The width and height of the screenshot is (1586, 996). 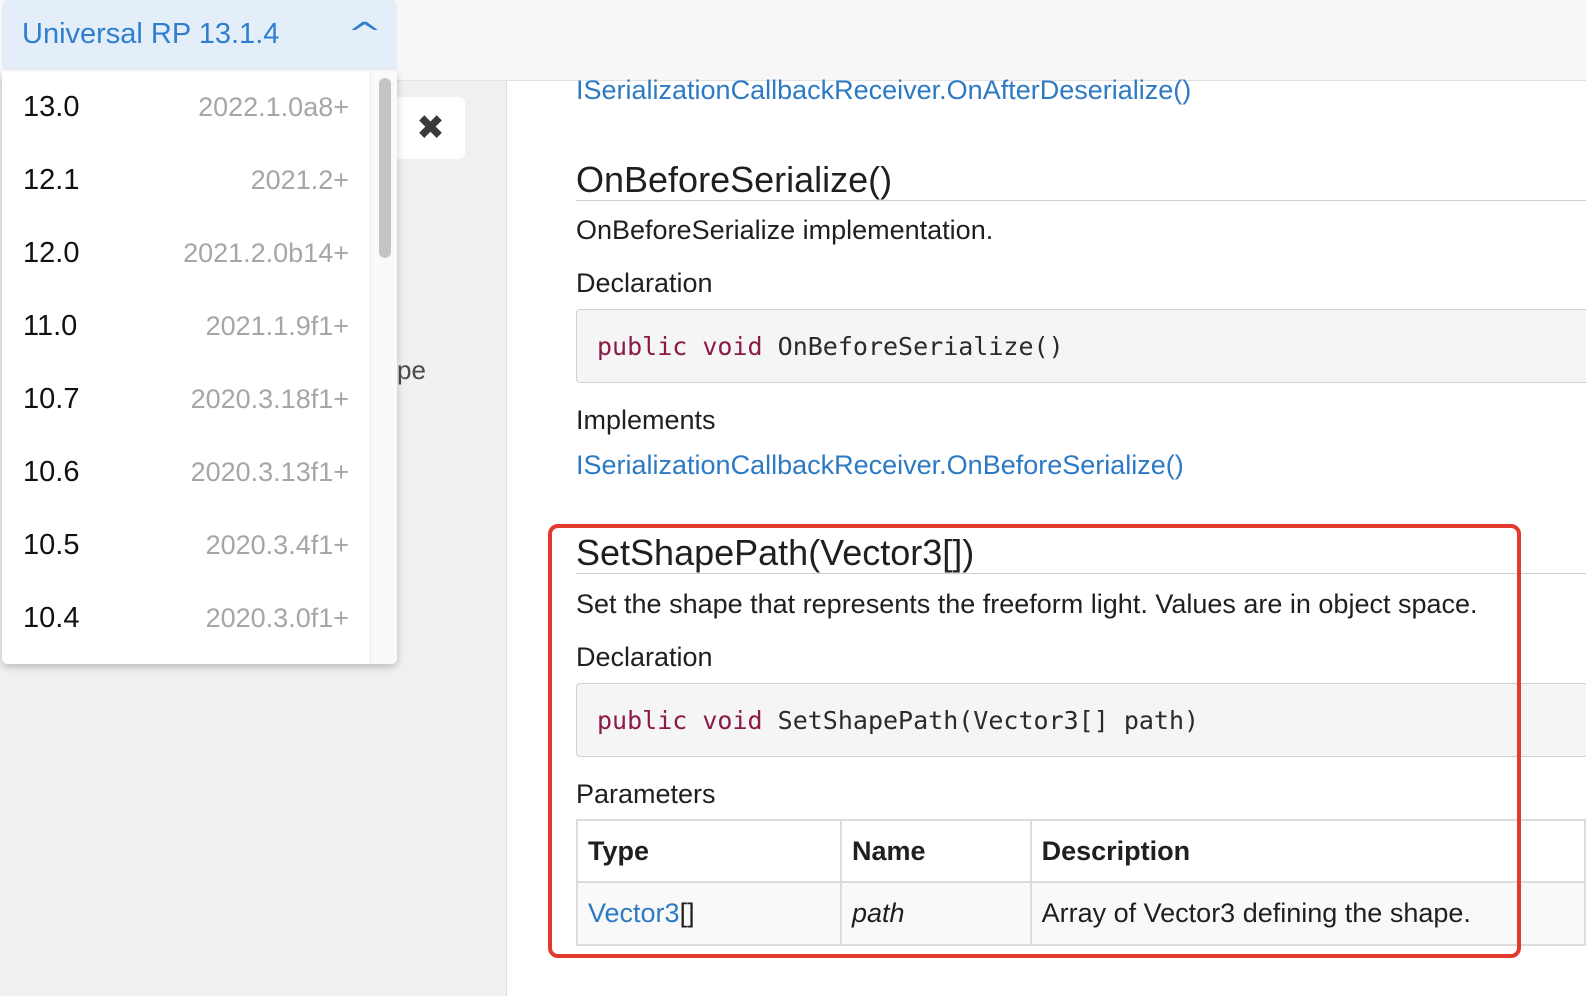 I want to click on version-number: 12.1, so click(x=51, y=180).